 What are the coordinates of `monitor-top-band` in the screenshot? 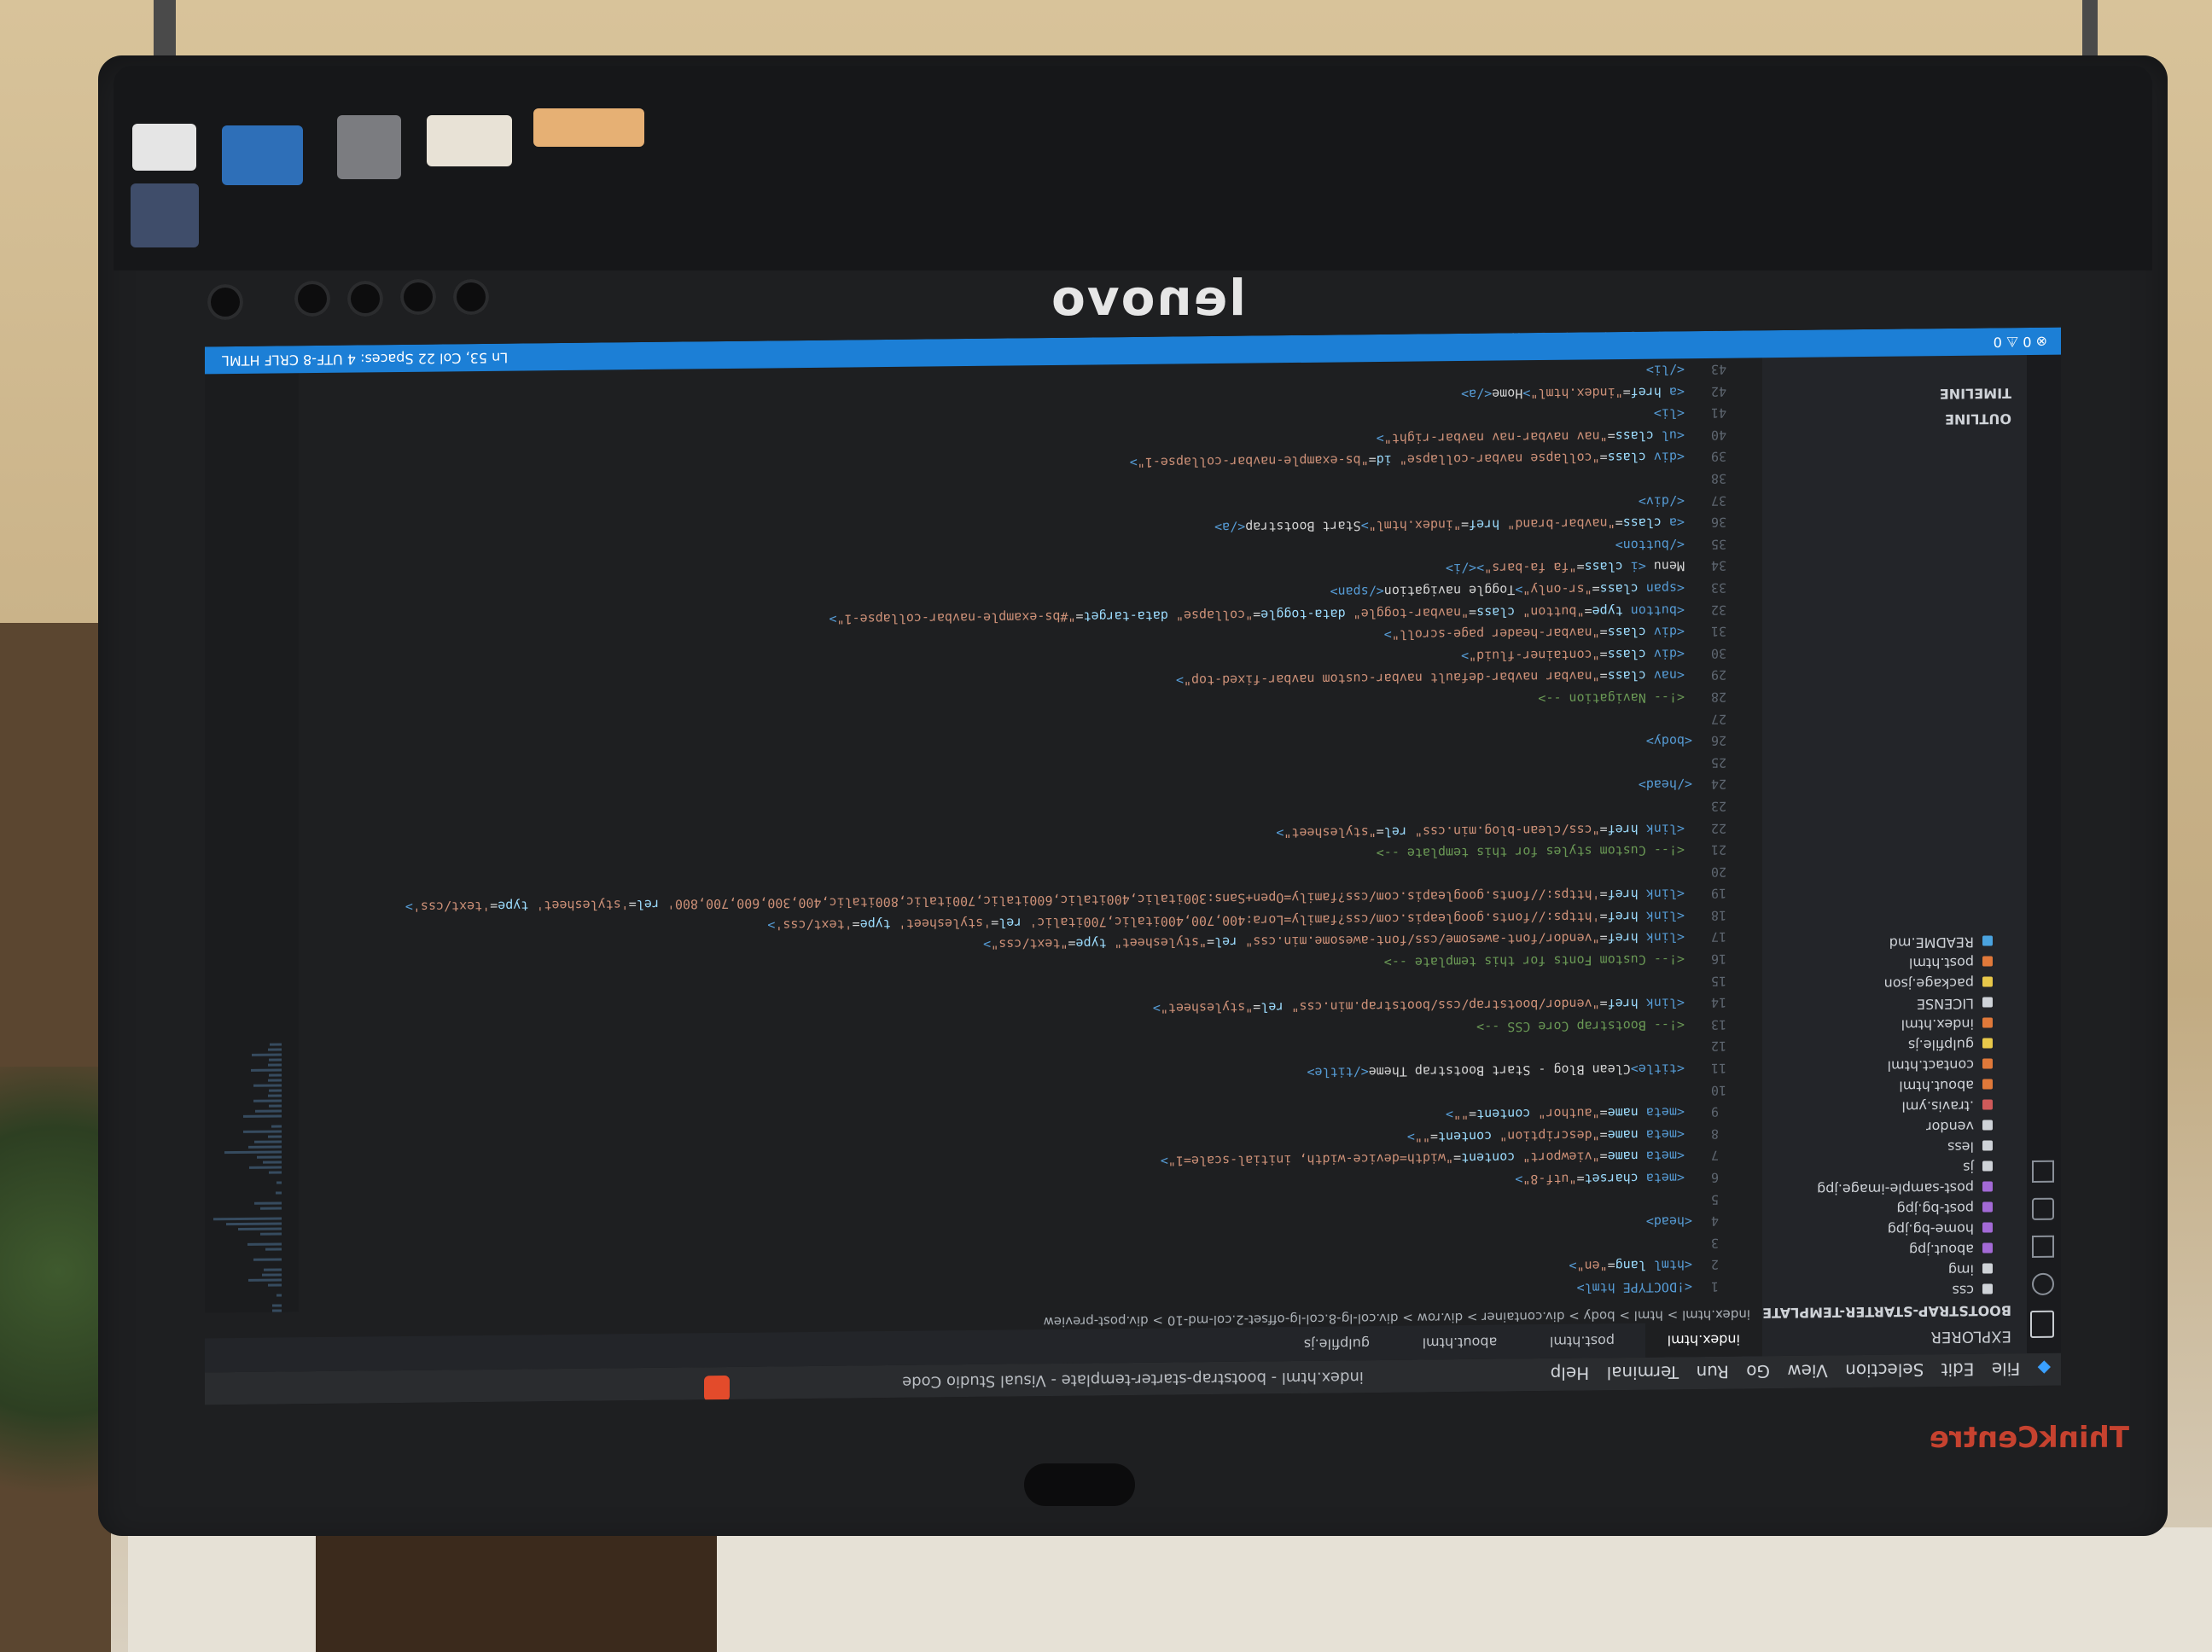 It's located at (1133, 168).